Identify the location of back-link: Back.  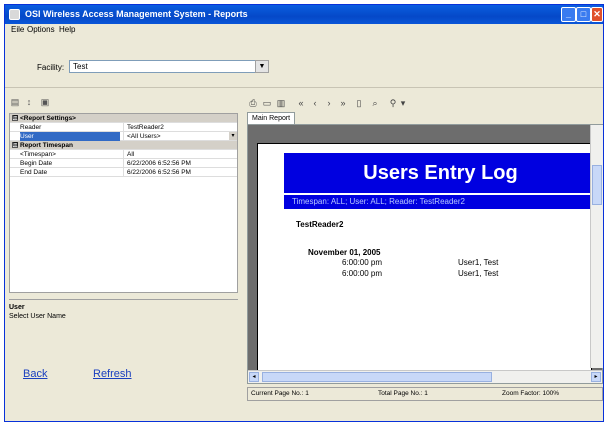
(35, 374).